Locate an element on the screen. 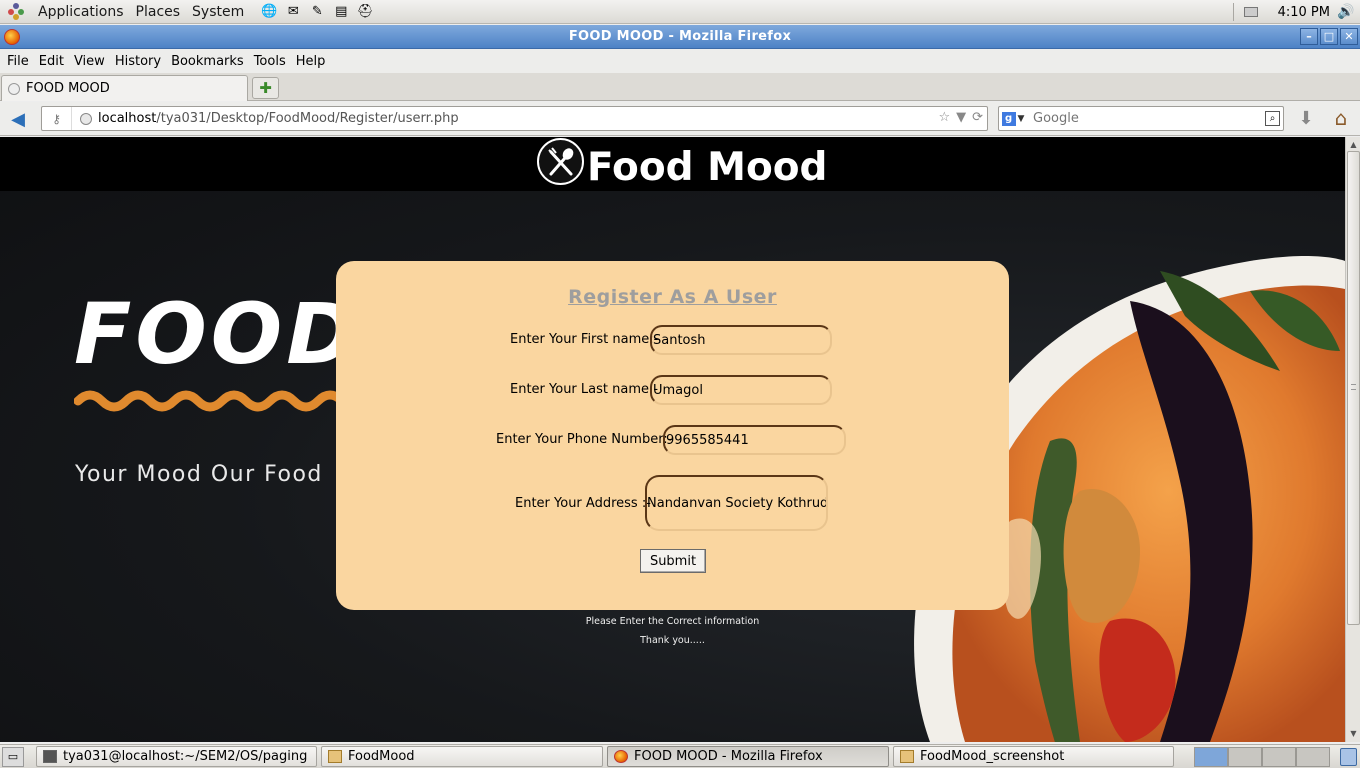  workspace-switcher is located at coordinates (1262, 757).